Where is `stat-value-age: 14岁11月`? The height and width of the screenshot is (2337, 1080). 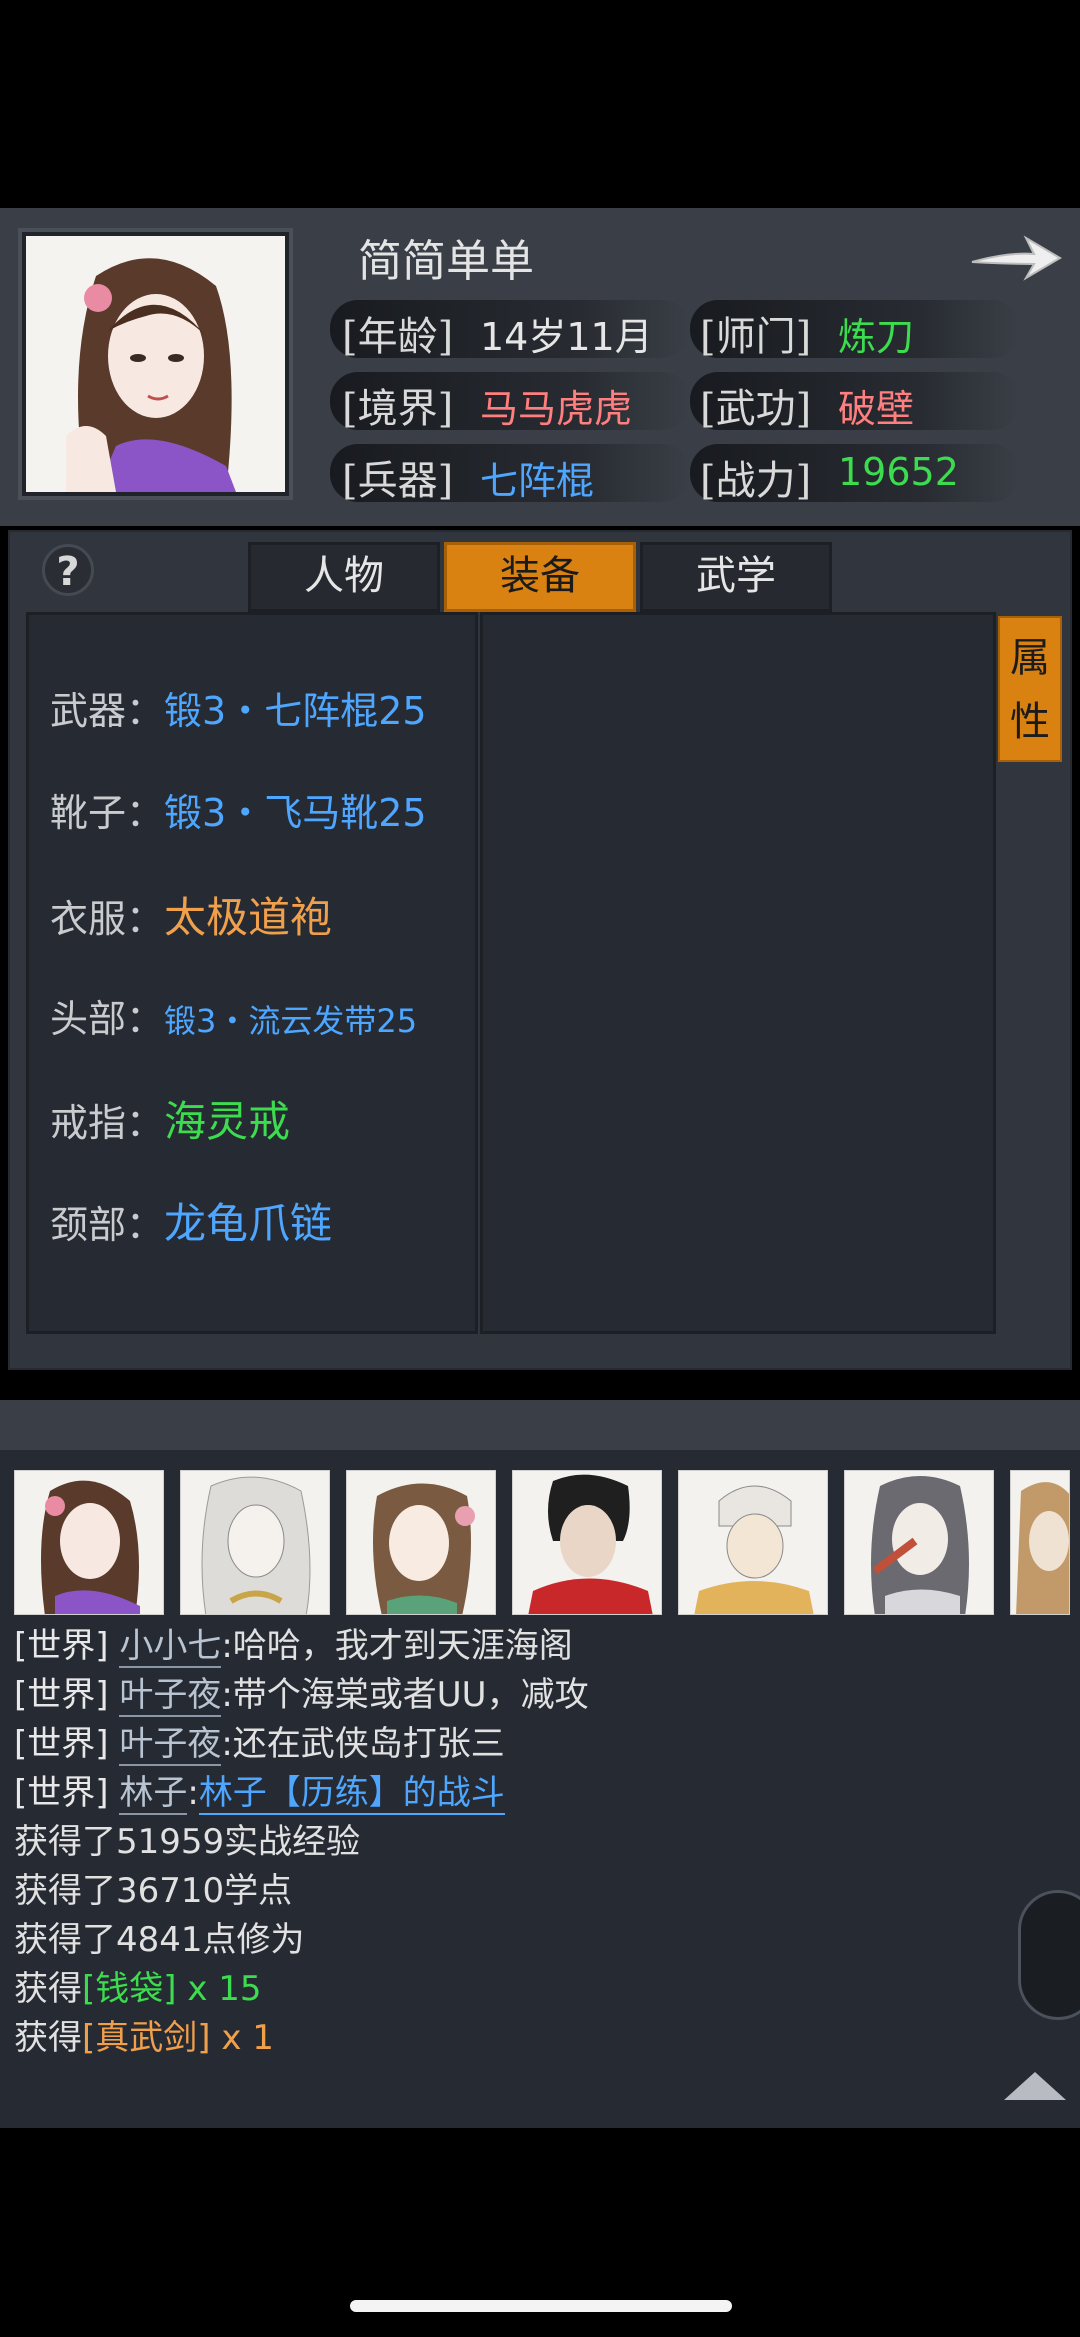 stat-value-age: 14岁11月 is located at coordinates (566, 337).